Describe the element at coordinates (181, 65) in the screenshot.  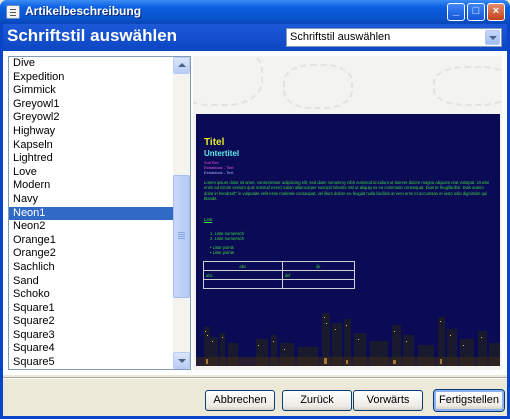
I see `scroll-up-button` at that location.